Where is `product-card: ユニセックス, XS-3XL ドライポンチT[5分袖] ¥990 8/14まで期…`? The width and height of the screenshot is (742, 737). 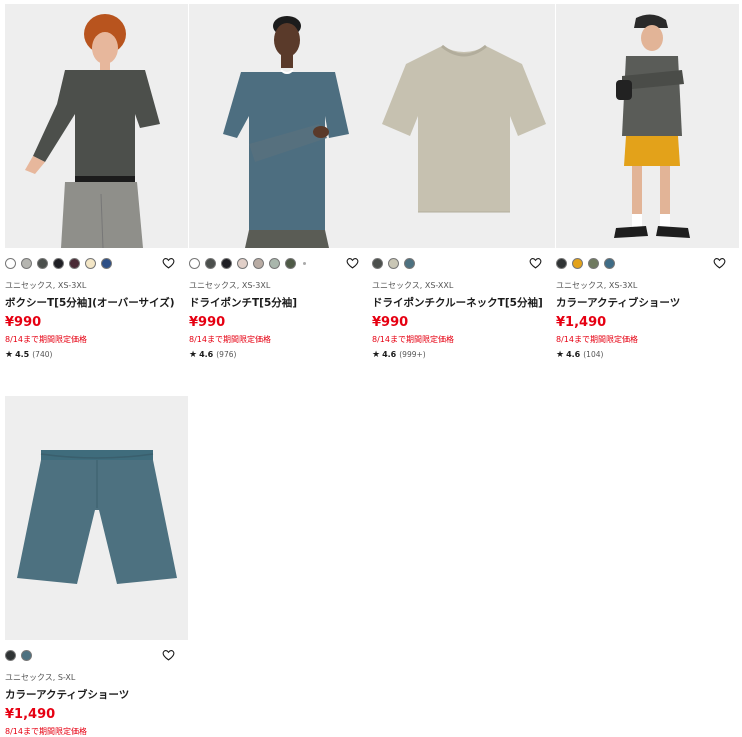
product-card: ユニセックス, XS-3XL ドライポンチT[5分袖] ¥990 8/14まで期… is located at coordinates (280, 184).